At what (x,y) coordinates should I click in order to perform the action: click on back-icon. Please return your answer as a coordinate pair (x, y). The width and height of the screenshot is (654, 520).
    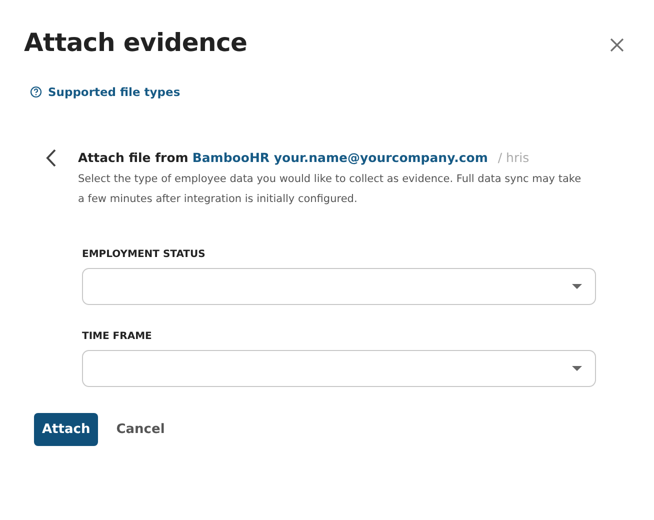
    Looking at the image, I should click on (51, 158).